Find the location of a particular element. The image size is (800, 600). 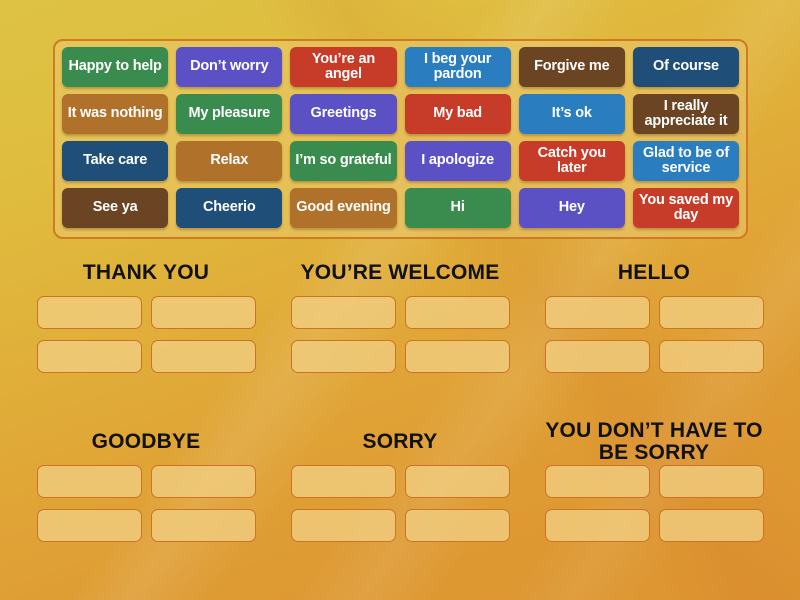

word-tile-label: Of course is located at coordinates (686, 66).